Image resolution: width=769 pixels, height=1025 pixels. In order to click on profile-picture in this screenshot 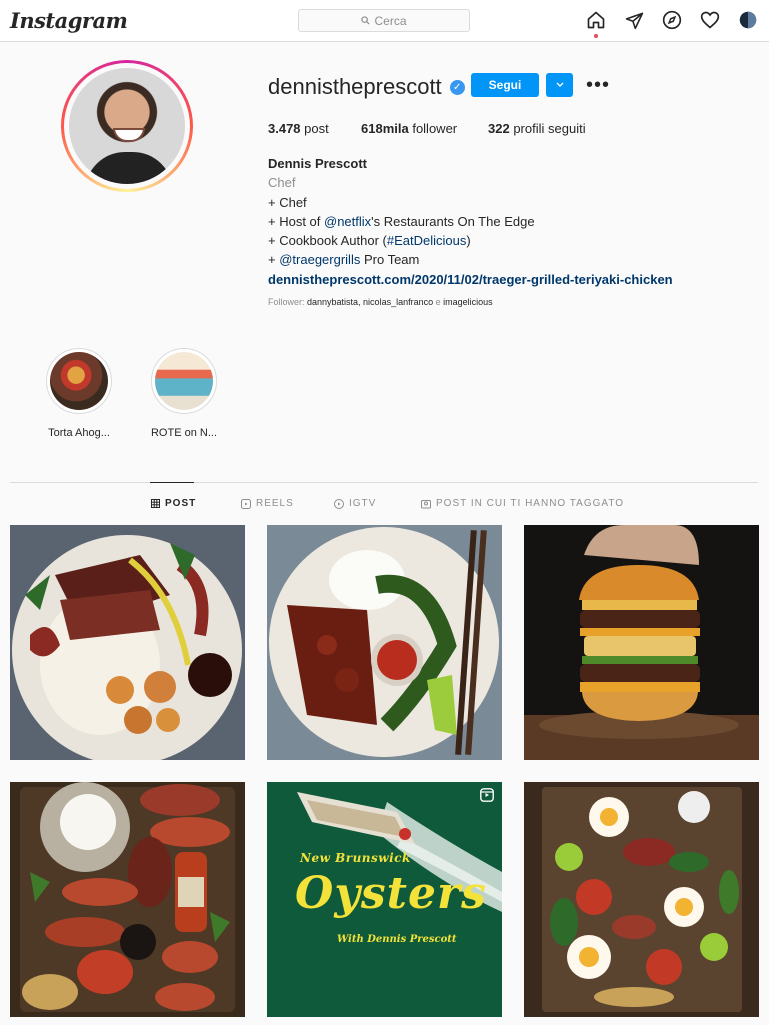, I will do `click(127, 126)`.